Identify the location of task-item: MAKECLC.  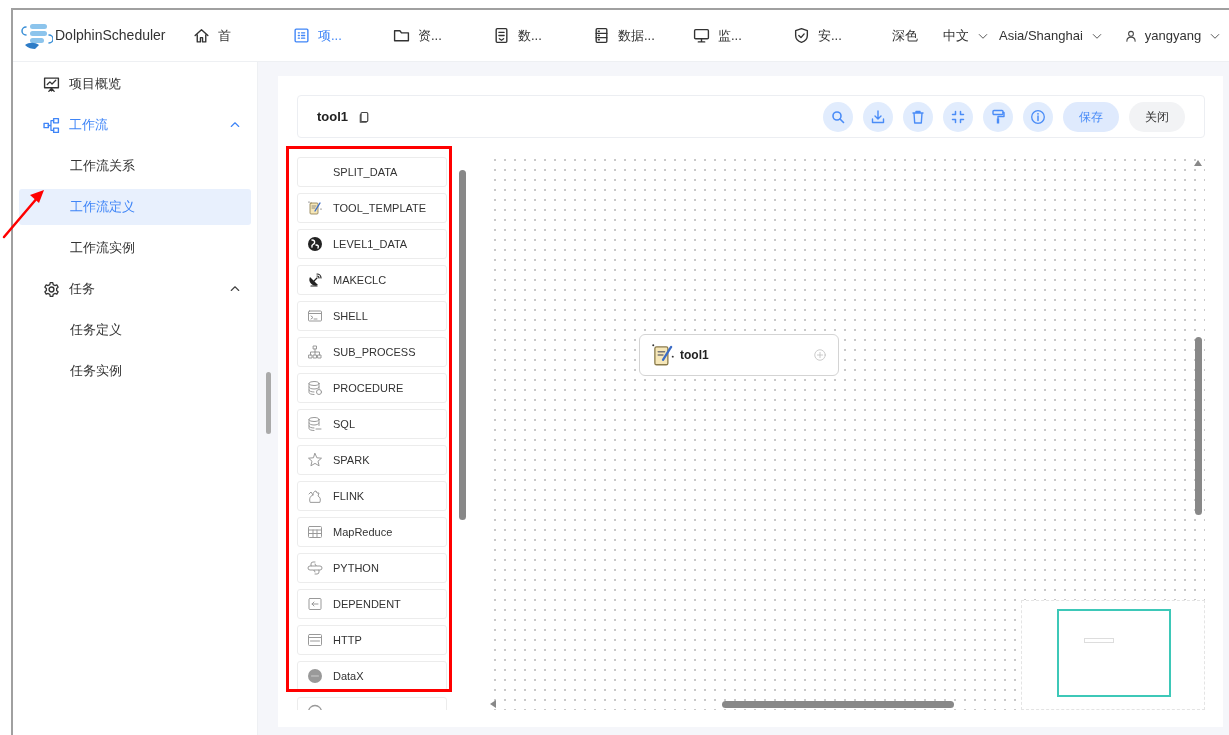
(372, 280).